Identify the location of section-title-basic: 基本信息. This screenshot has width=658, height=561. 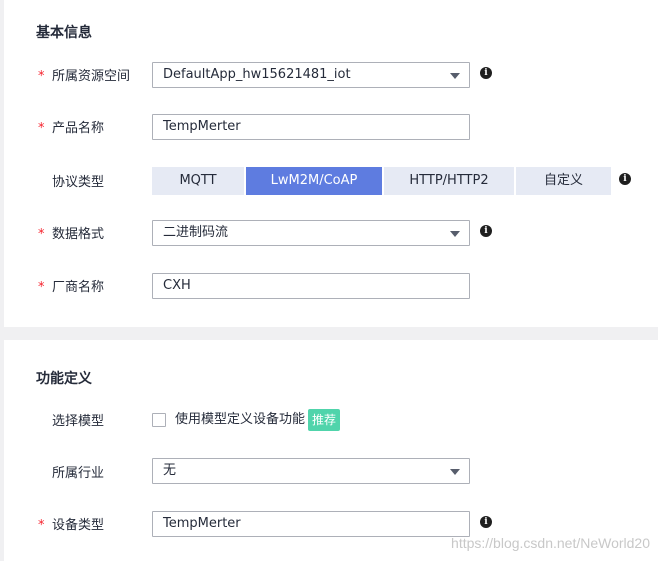
(64, 33).